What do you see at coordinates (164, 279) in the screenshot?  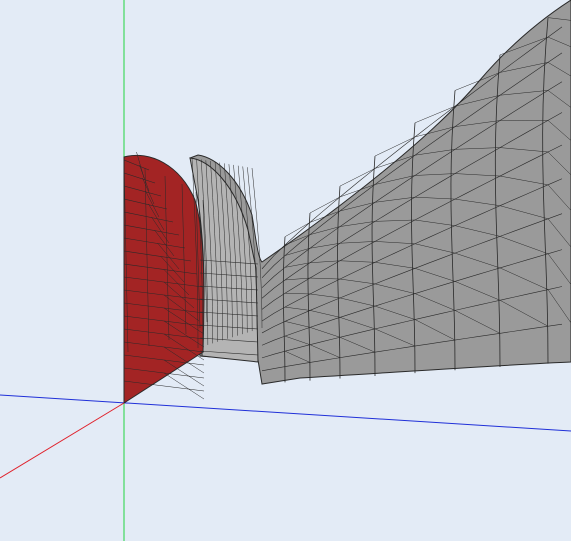 I see `mesh-cut-face` at bounding box center [164, 279].